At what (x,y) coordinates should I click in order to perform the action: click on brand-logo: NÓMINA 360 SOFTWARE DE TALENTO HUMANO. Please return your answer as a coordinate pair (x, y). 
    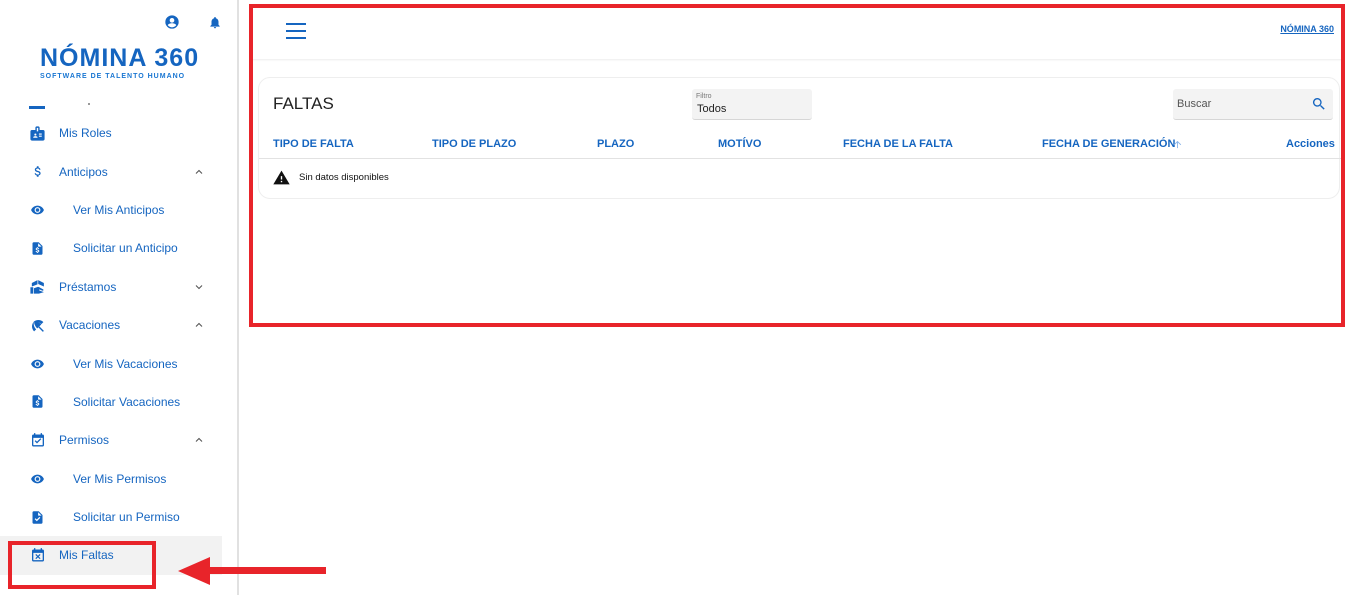
    Looking at the image, I should click on (120, 62).